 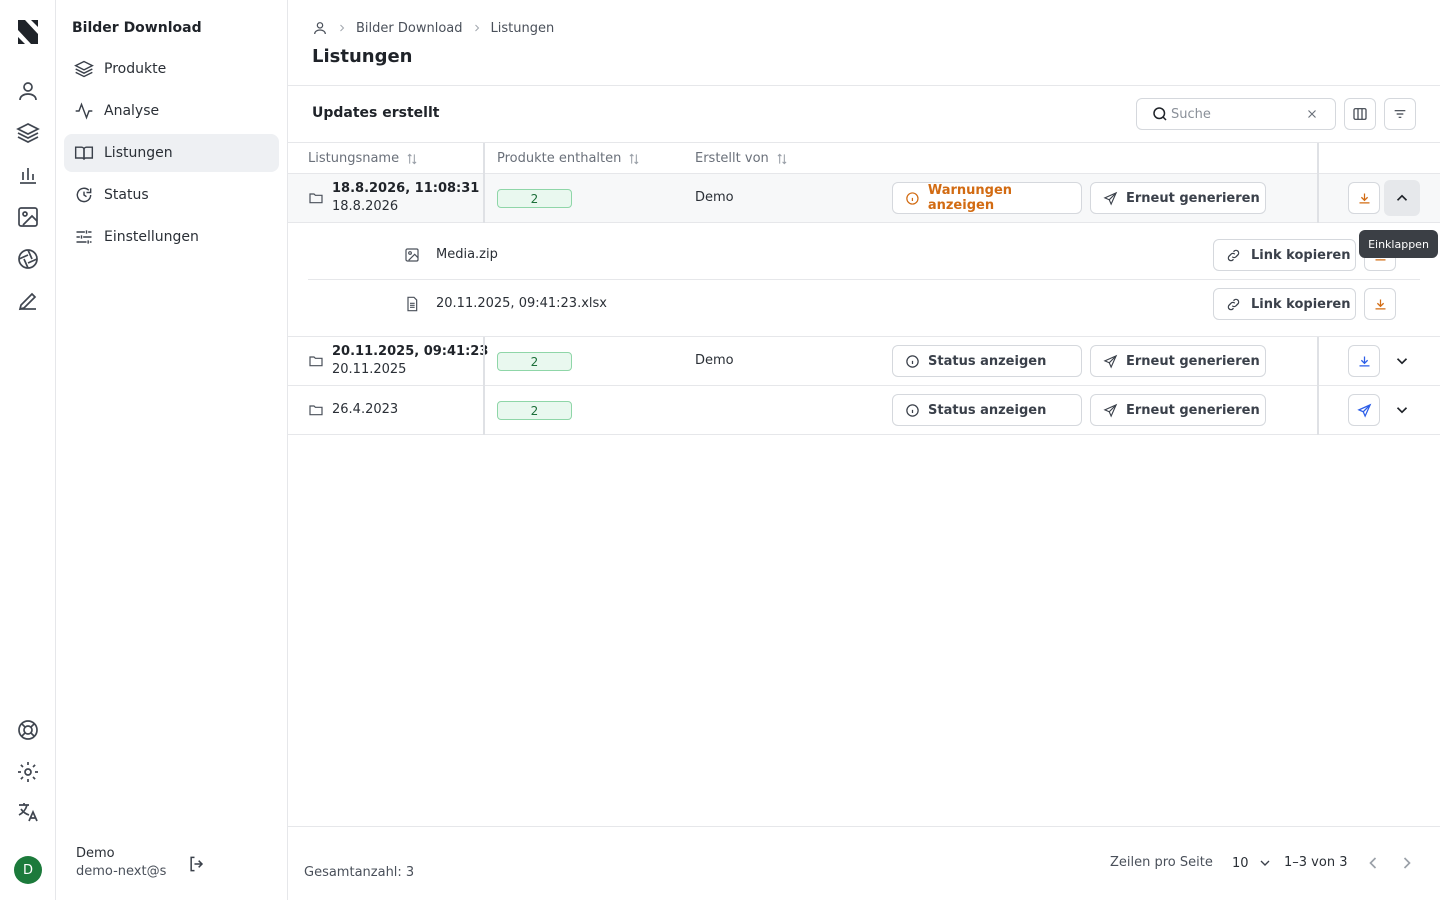 I want to click on pen-icon, so click(x=28, y=301).